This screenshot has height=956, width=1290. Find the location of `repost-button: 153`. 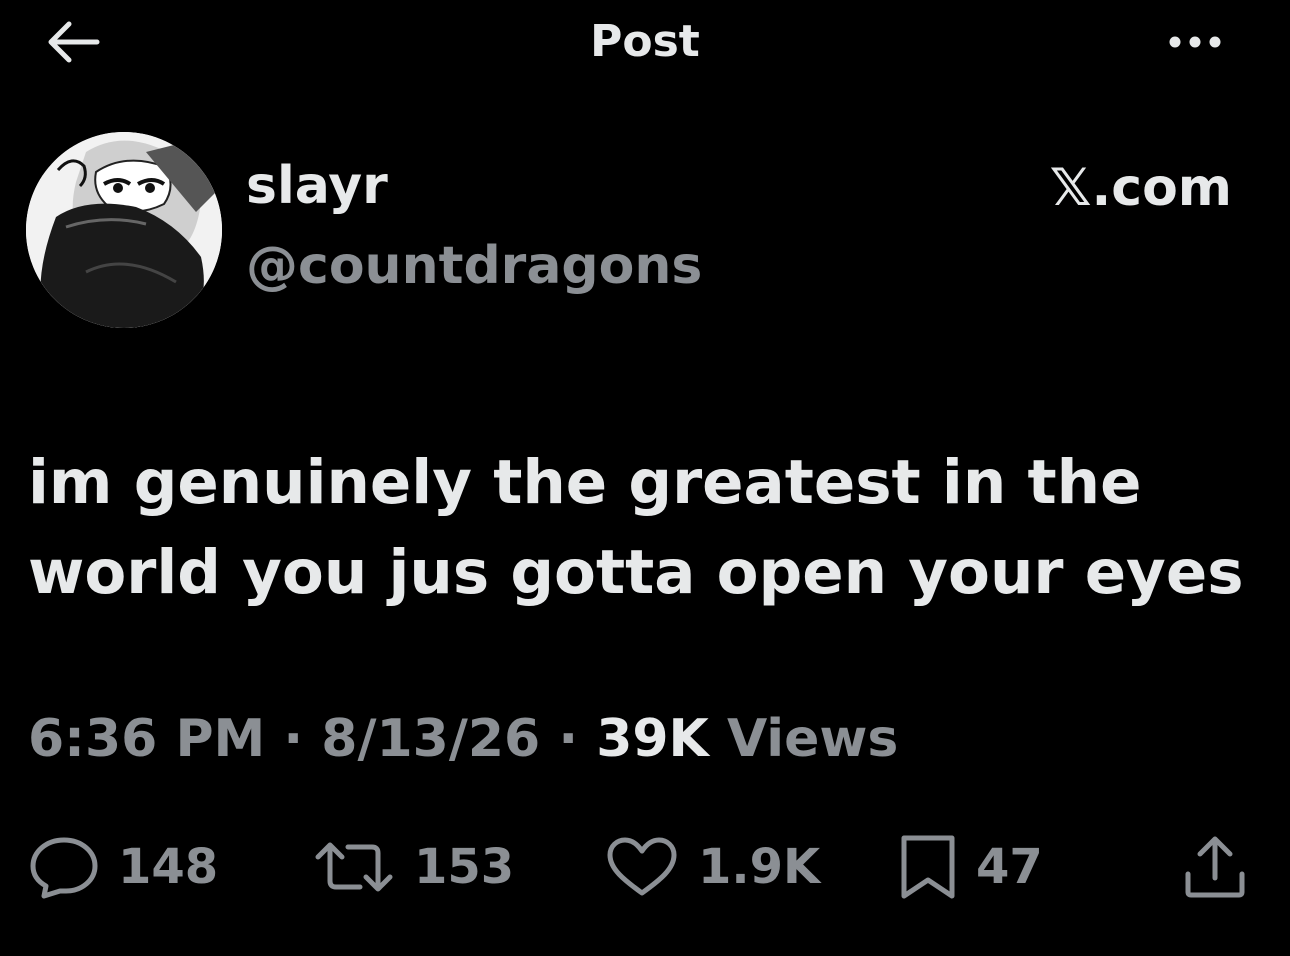

repost-button: 153 is located at coordinates (413, 867).